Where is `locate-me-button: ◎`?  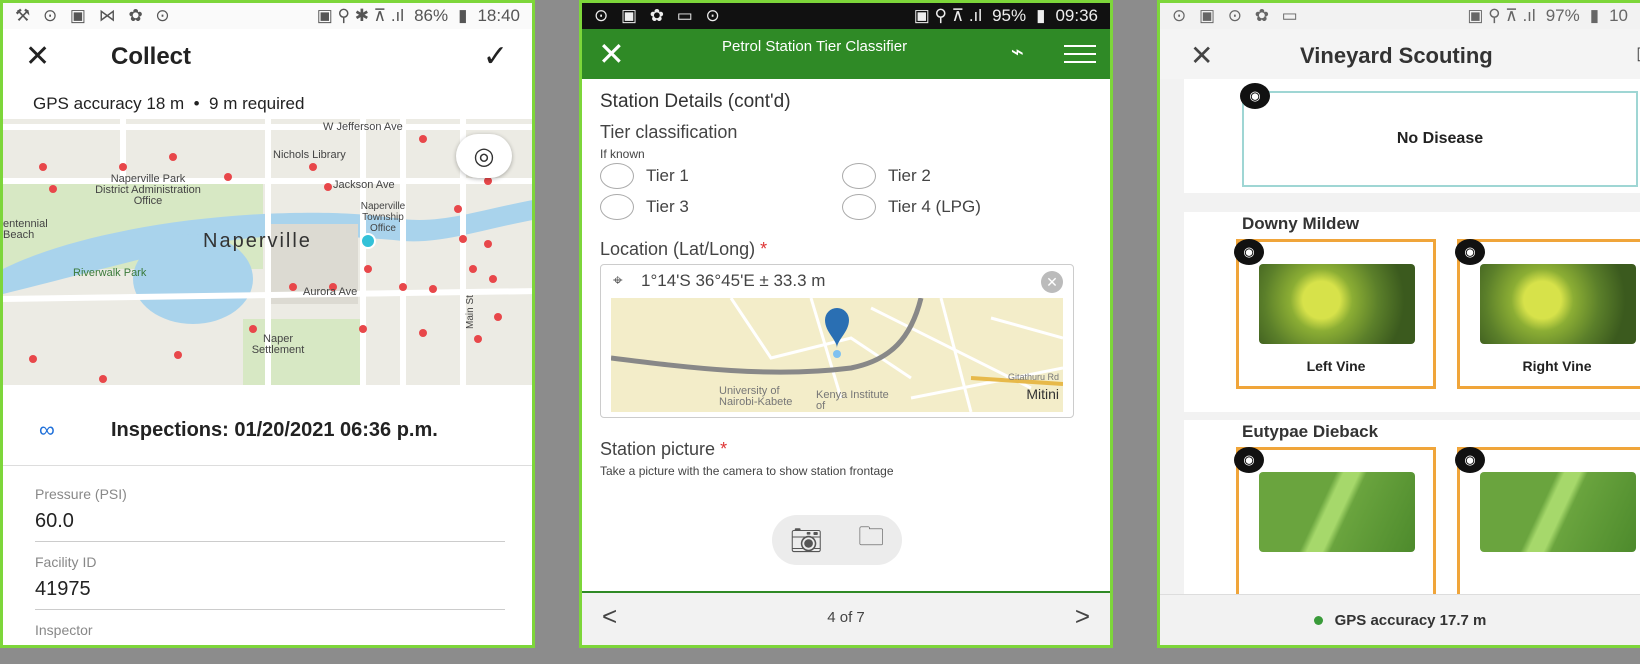 locate-me-button: ◎ is located at coordinates (484, 156).